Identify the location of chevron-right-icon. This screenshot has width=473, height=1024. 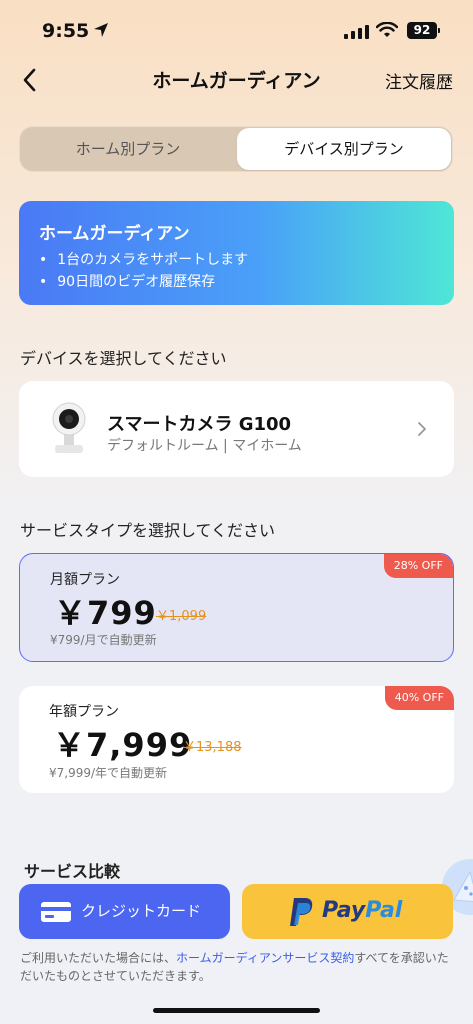
(422, 429).